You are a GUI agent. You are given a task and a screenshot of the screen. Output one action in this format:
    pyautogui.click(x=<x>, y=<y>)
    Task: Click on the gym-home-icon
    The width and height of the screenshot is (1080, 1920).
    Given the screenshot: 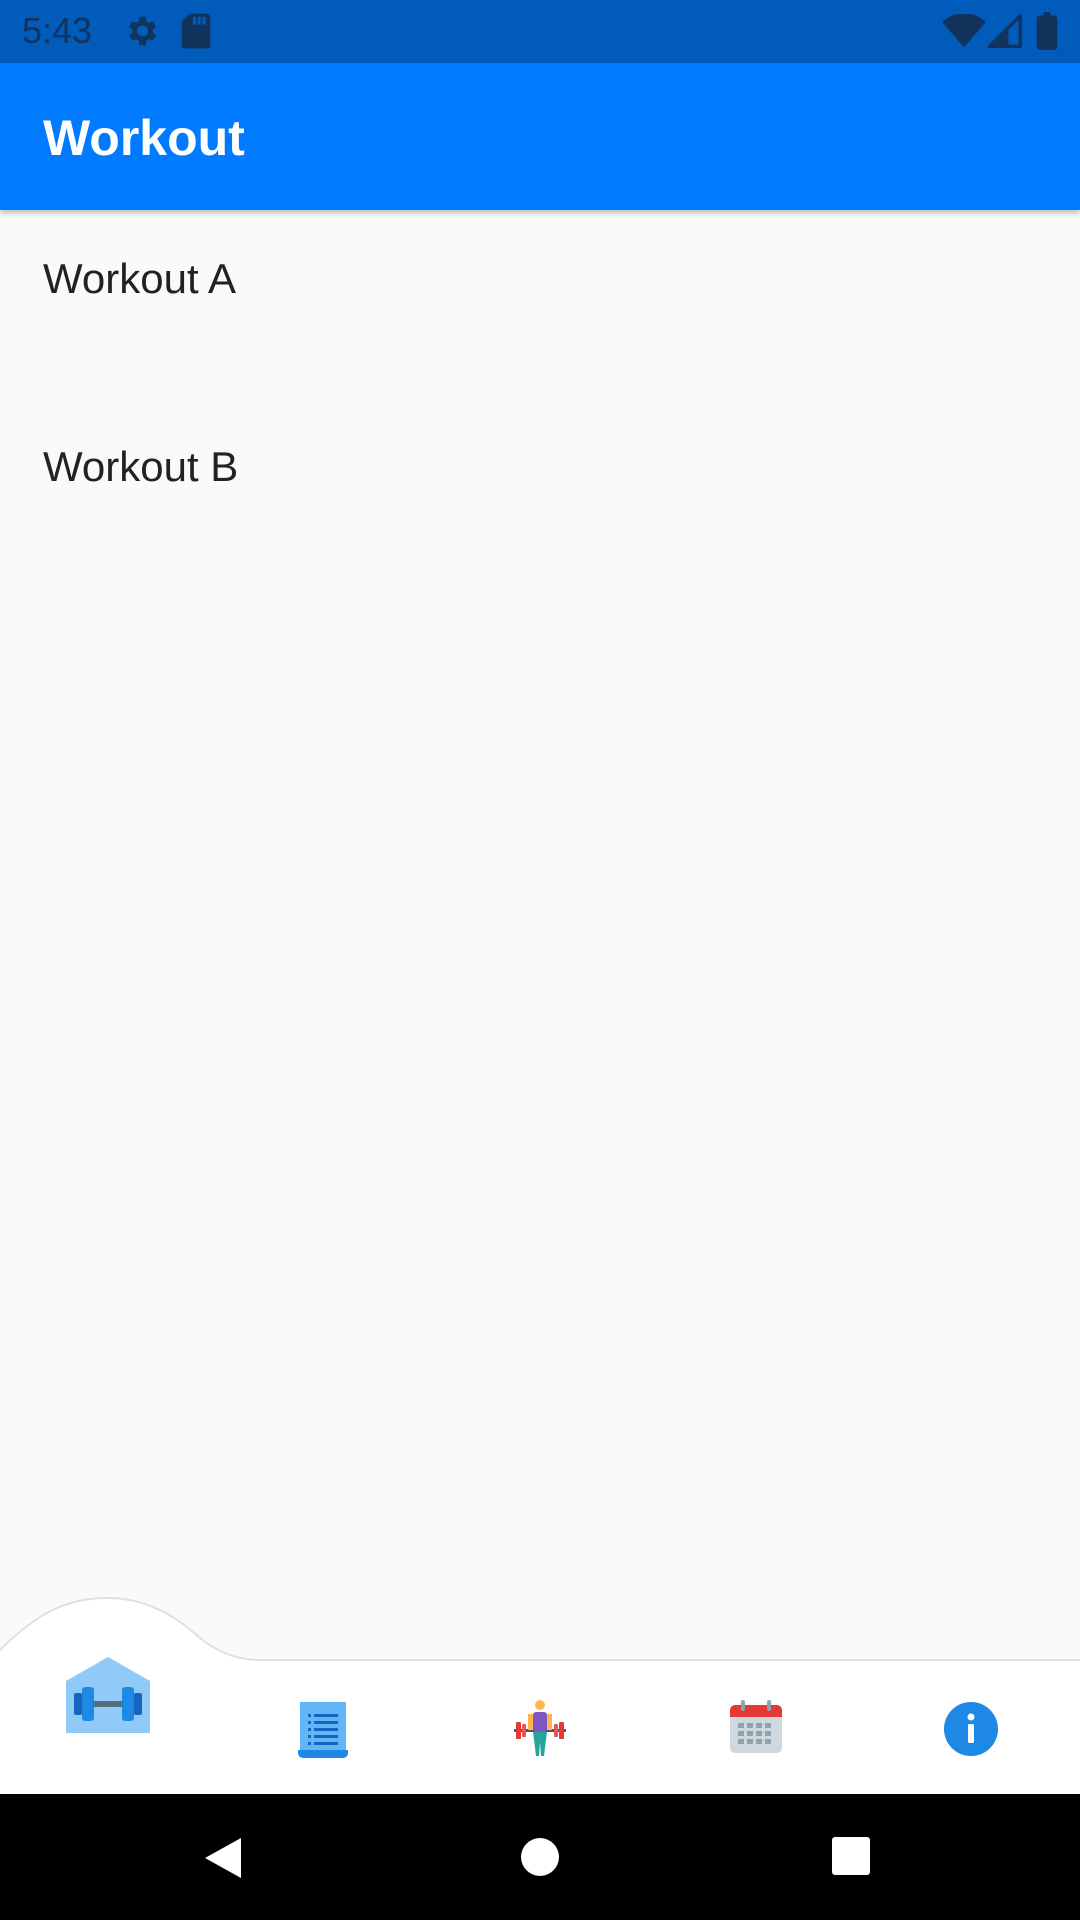 What is the action you would take?
    pyautogui.click(x=108, y=1697)
    